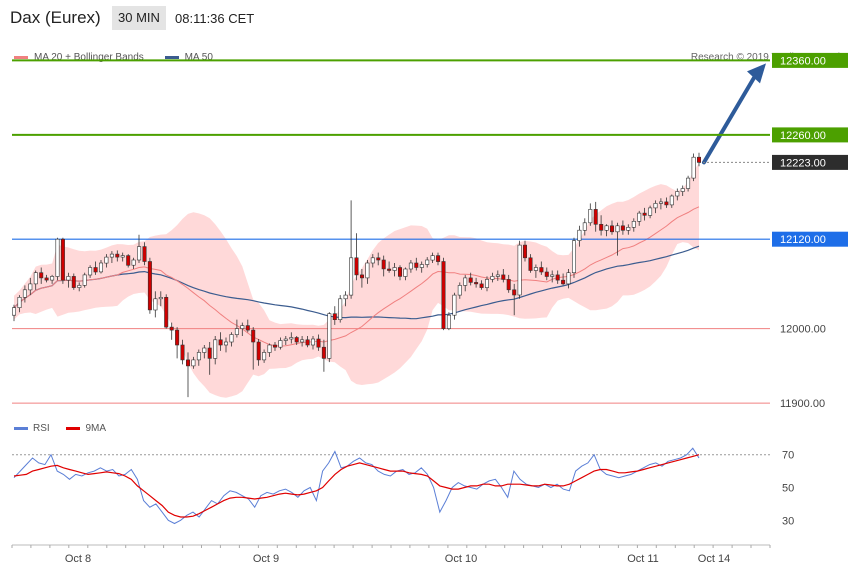 This screenshot has height=576, width=850. Describe the element at coordinates (266, 559) in the screenshot. I see `date-label: Oct 9` at that location.